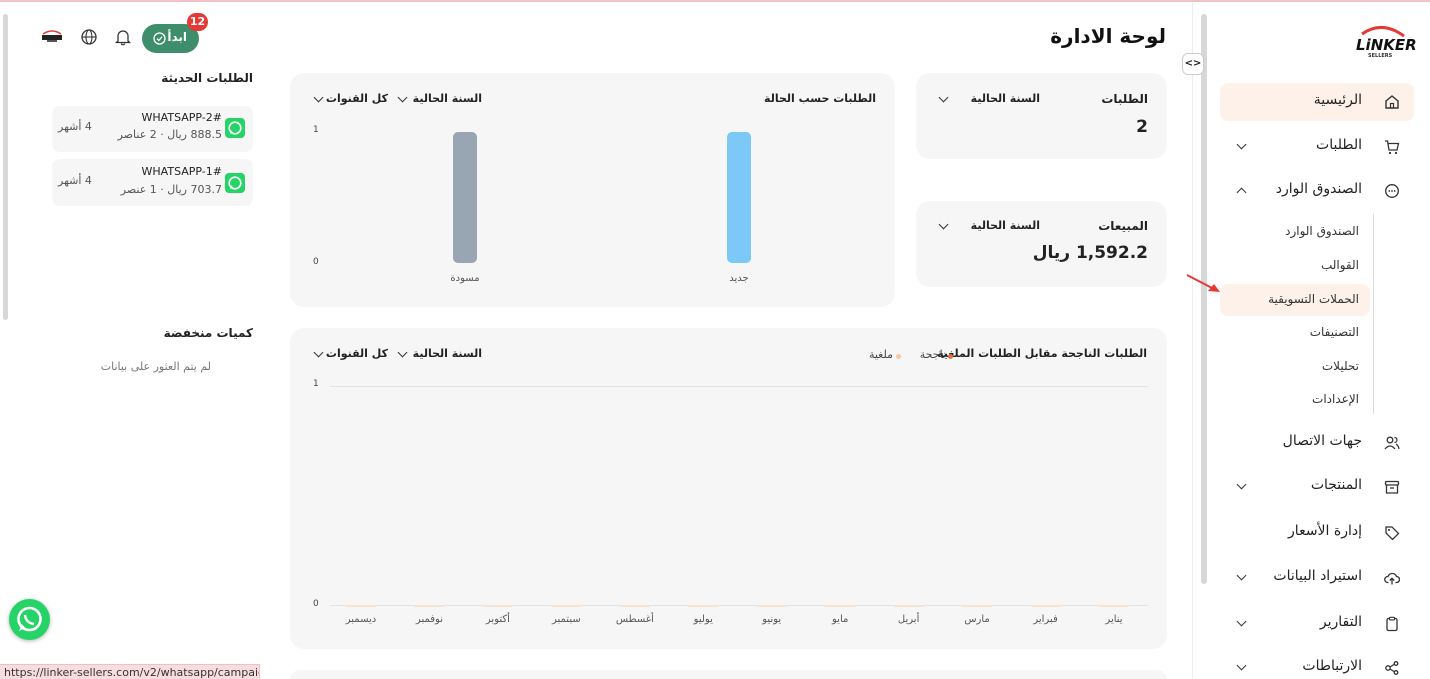 The width and height of the screenshot is (1430, 679). Describe the element at coordinates (1392, 147) in the screenshot. I see `cart-icon` at that location.